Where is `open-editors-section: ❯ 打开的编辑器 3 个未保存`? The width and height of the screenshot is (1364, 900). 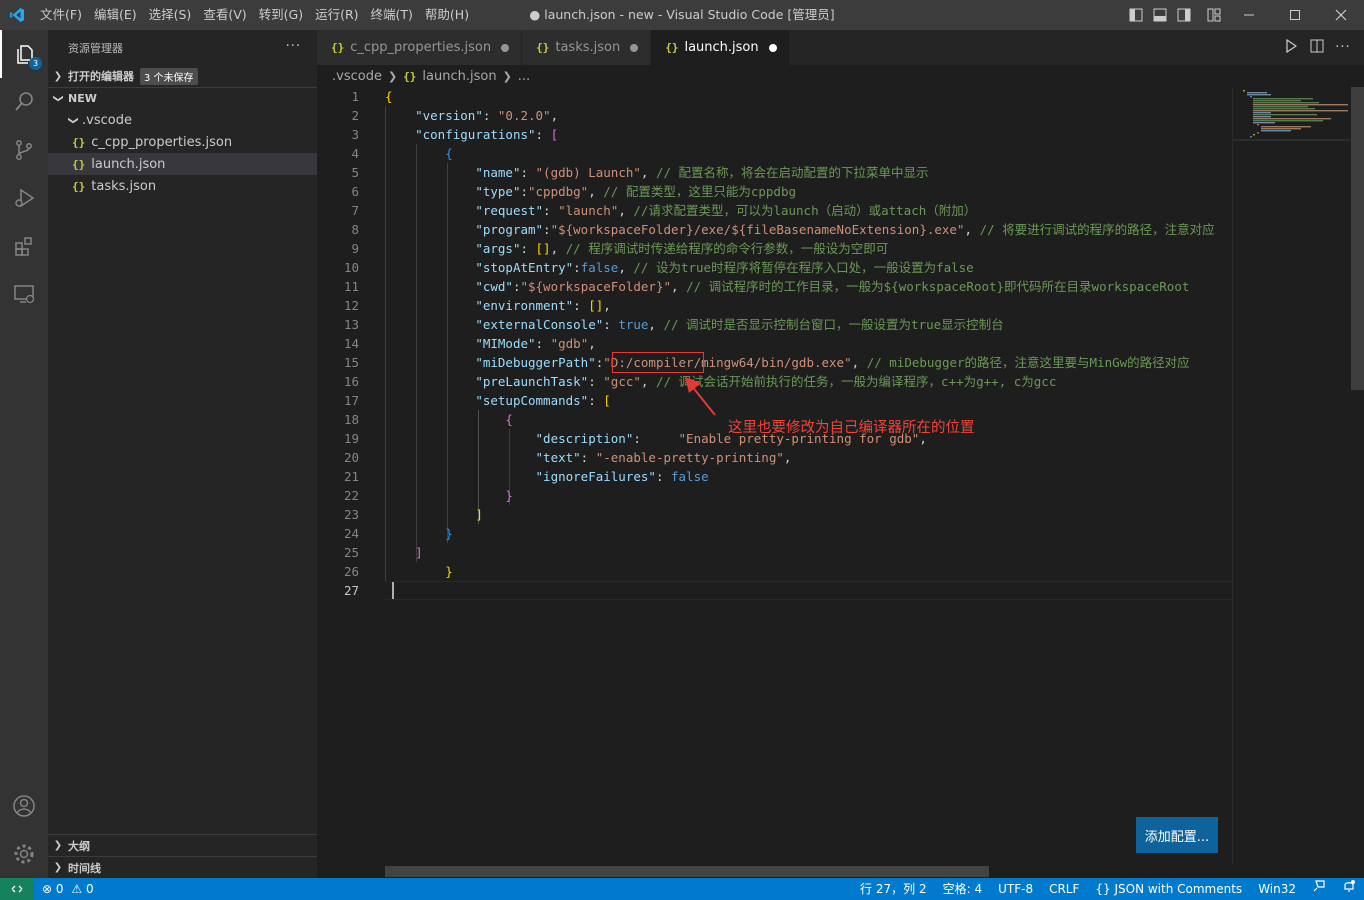
open-editors-section: ❯ 打开的编辑器 3 个未保存 is located at coordinates (182, 76).